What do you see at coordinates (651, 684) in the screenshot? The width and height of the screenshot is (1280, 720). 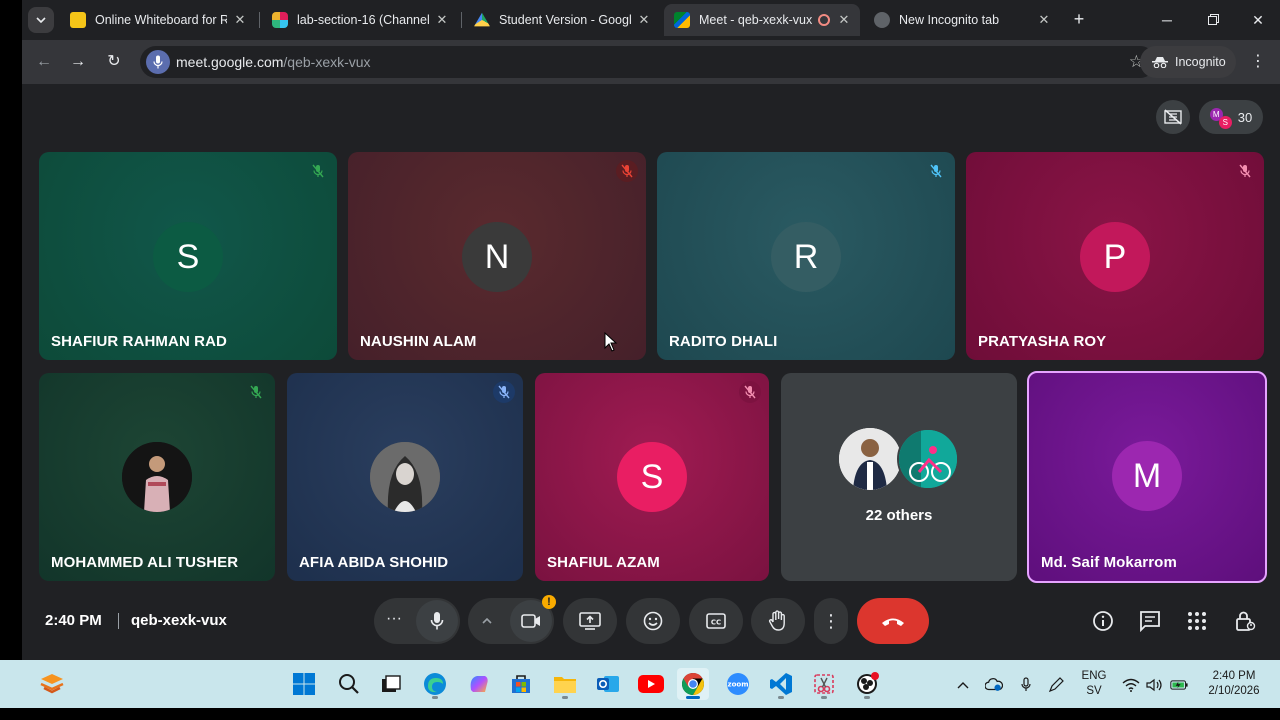 I see `youtube-app` at bounding box center [651, 684].